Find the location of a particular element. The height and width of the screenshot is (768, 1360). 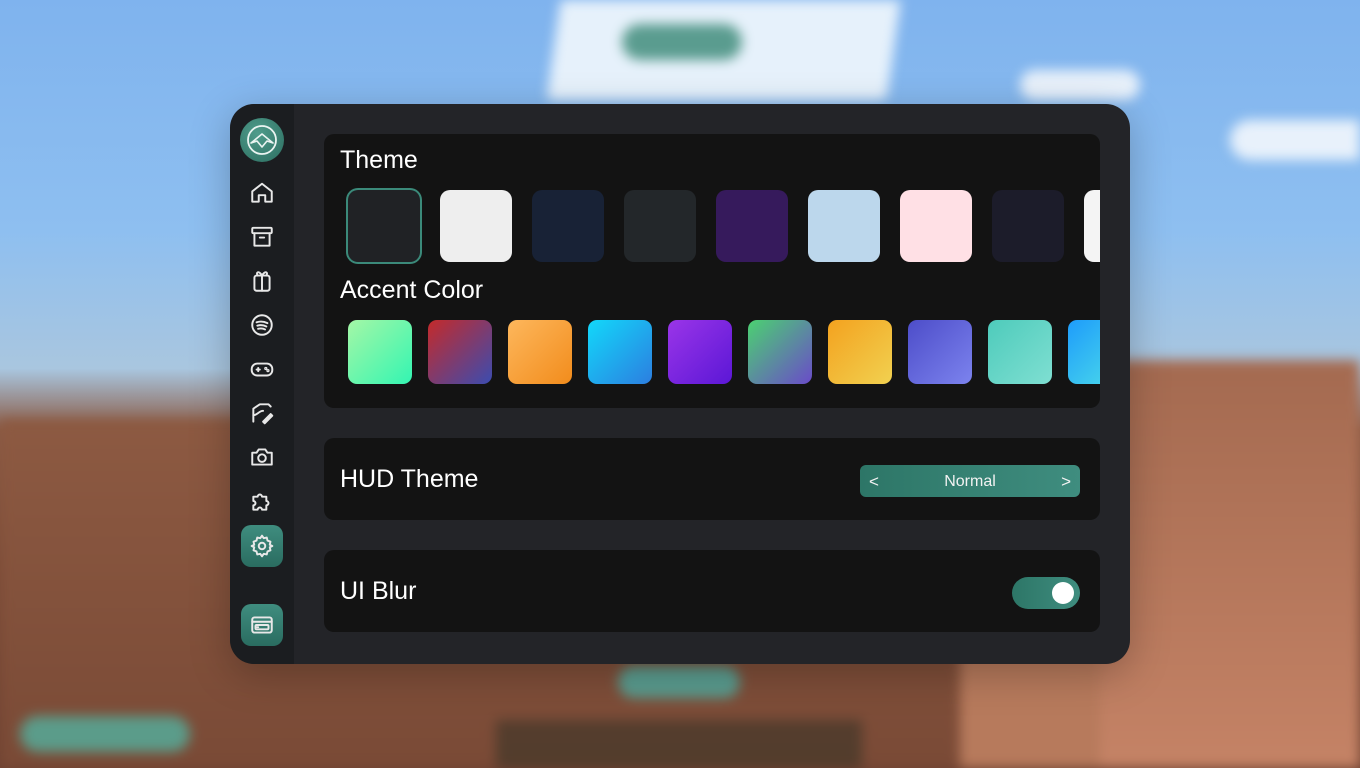

next-button: > is located at coordinates (1066, 482).